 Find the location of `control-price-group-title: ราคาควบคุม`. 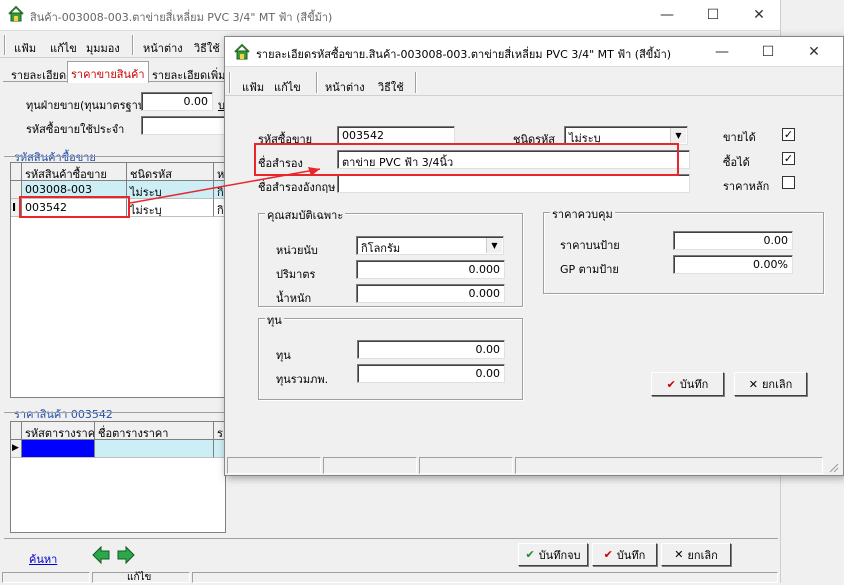

control-price-group-title: ราคาควบคุม is located at coordinates (582, 214).